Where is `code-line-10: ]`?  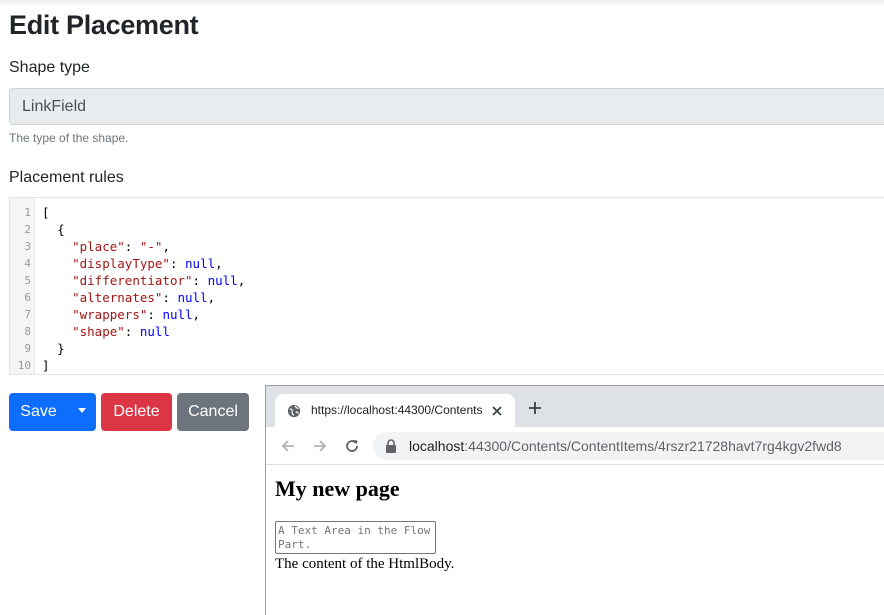
code-line-10: ] is located at coordinates (46, 365).